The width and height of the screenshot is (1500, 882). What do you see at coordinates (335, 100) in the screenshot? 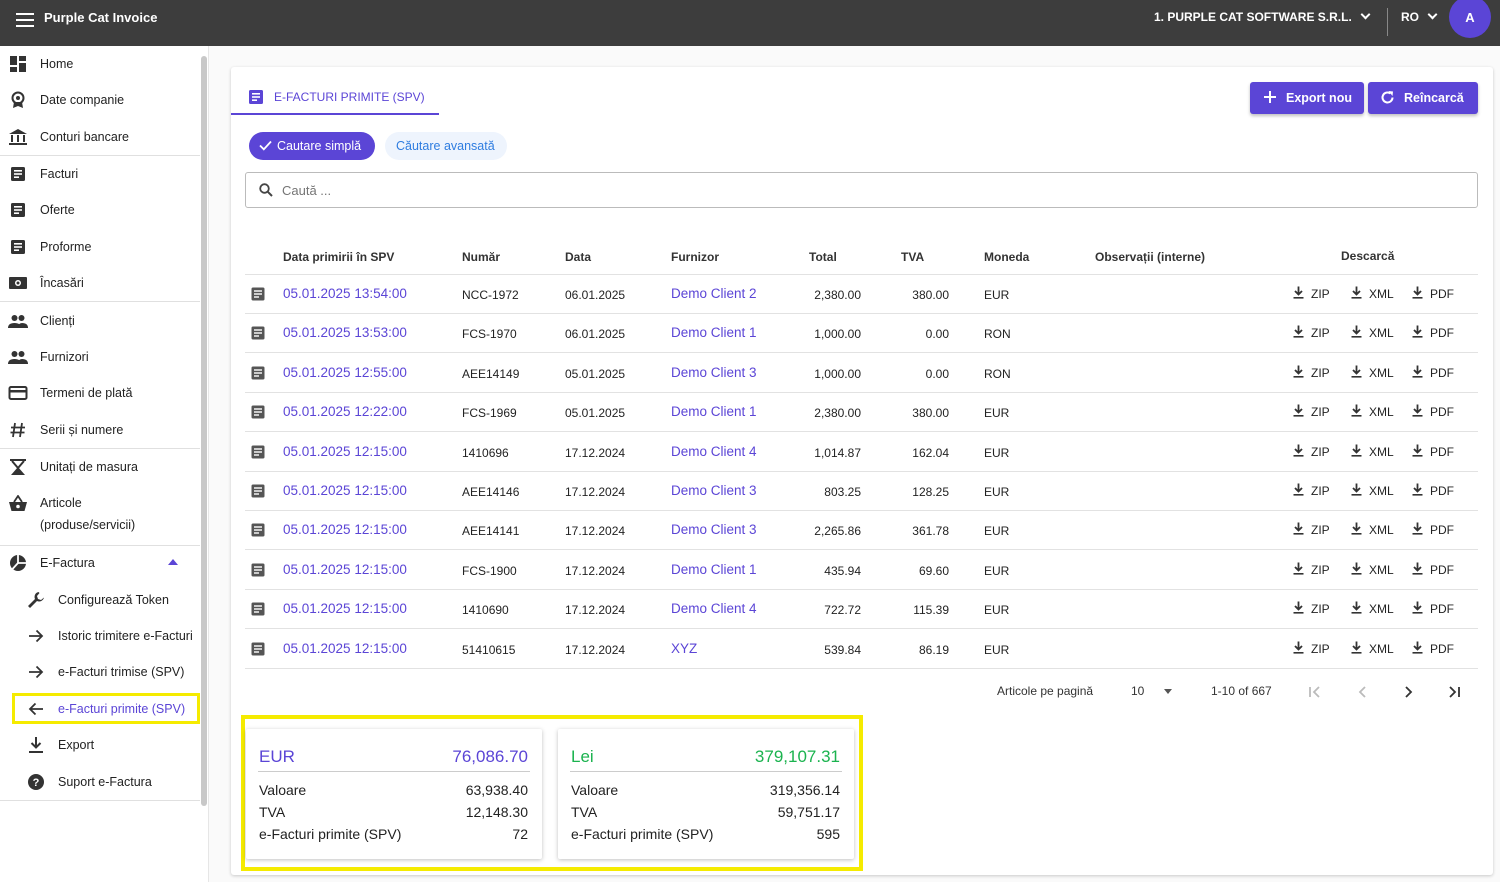
I see `tab-e-facturi-primite: E-FACTURI PRIMITE (SPV)` at bounding box center [335, 100].